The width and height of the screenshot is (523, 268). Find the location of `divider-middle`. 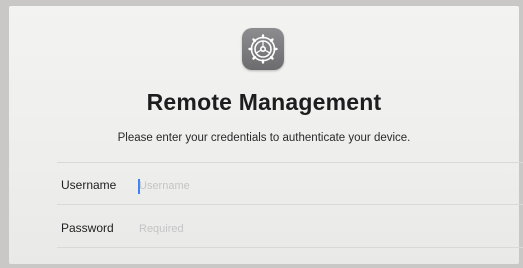

divider-middle is located at coordinates (290, 204).